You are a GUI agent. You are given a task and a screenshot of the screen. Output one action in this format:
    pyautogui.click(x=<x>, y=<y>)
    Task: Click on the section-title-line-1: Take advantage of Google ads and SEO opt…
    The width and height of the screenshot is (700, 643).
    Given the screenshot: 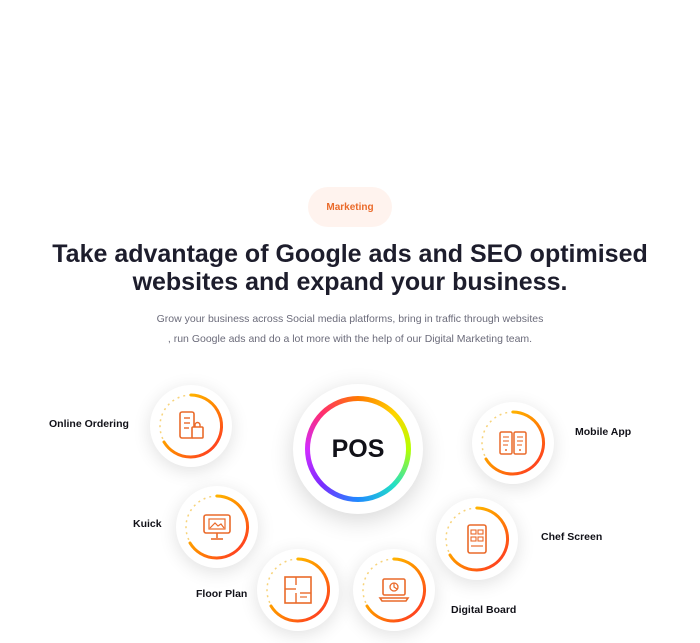 What is the action you would take?
    pyautogui.click(x=350, y=254)
    